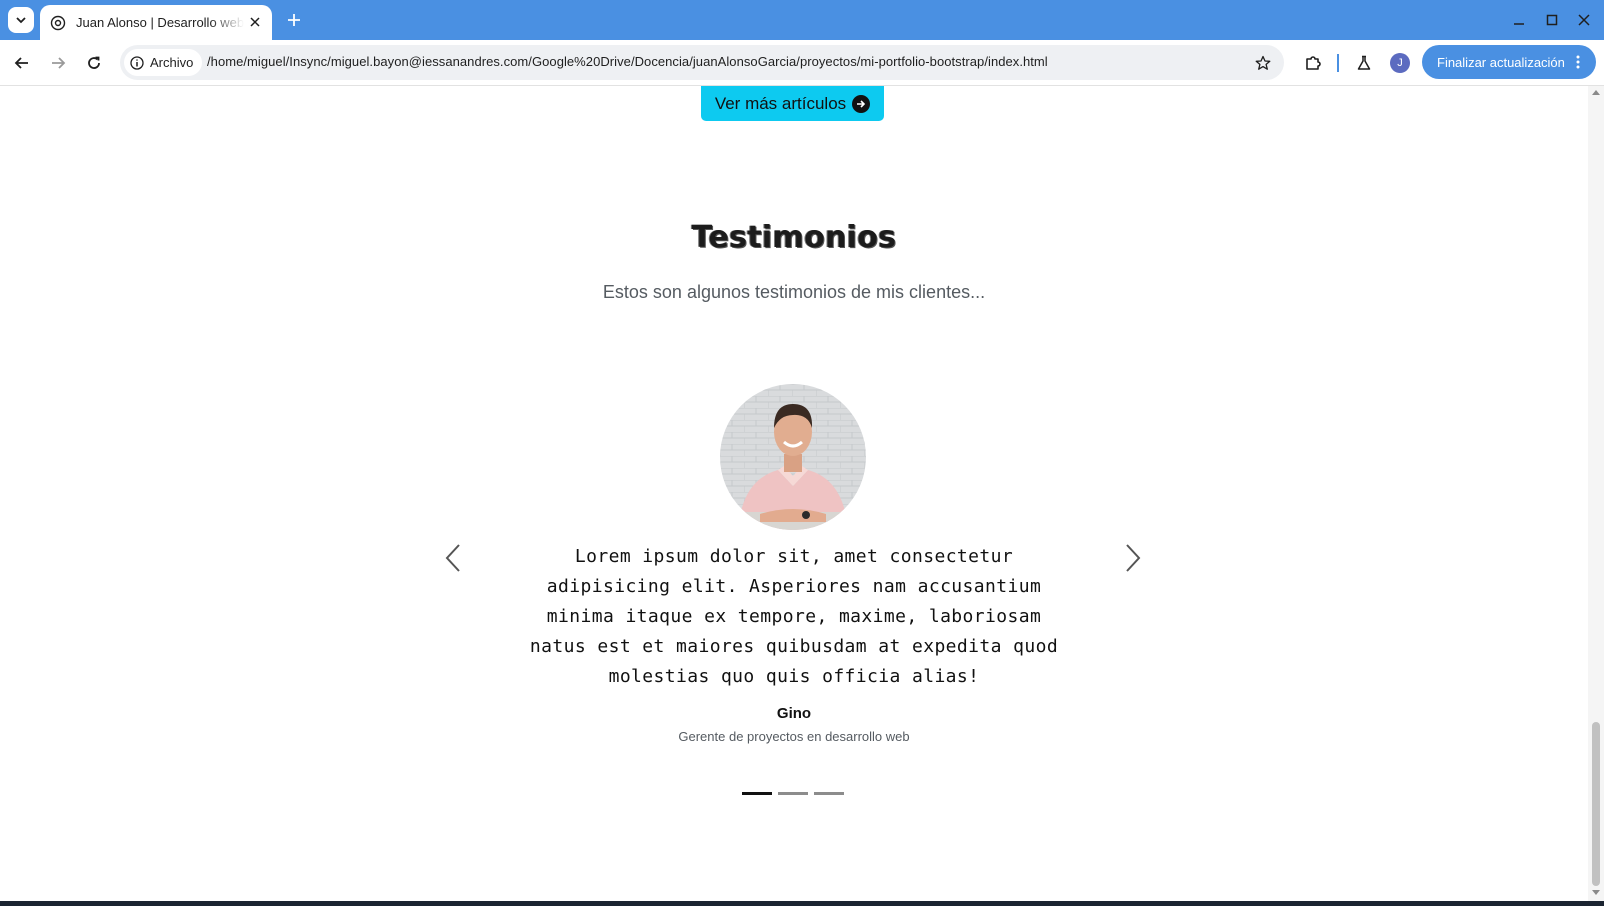 The width and height of the screenshot is (1604, 906). What do you see at coordinates (794, 736) in the screenshot?
I see `testimonial-role: Gerente de proyectos en desarrollo web` at bounding box center [794, 736].